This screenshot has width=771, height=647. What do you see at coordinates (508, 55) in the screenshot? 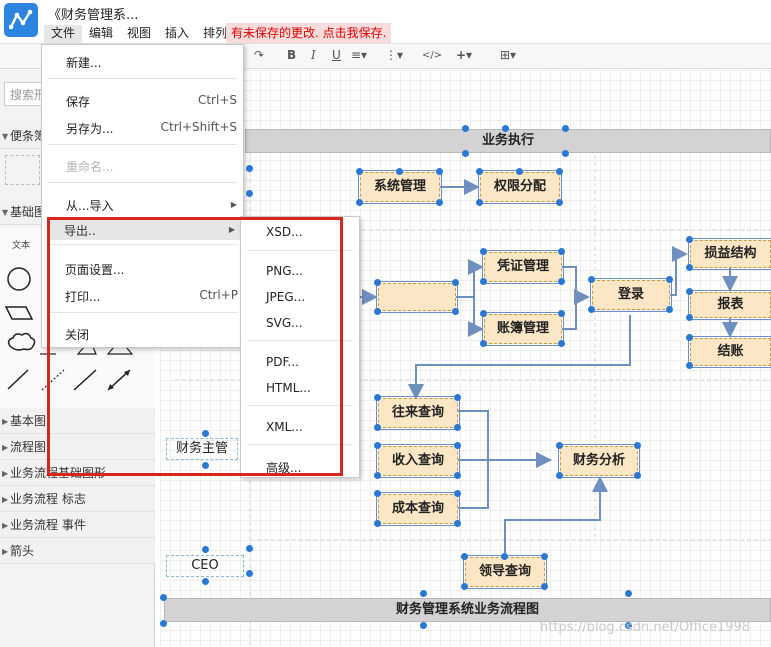
I see `table-icon: ⊞▾` at bounding box center [508, 55].